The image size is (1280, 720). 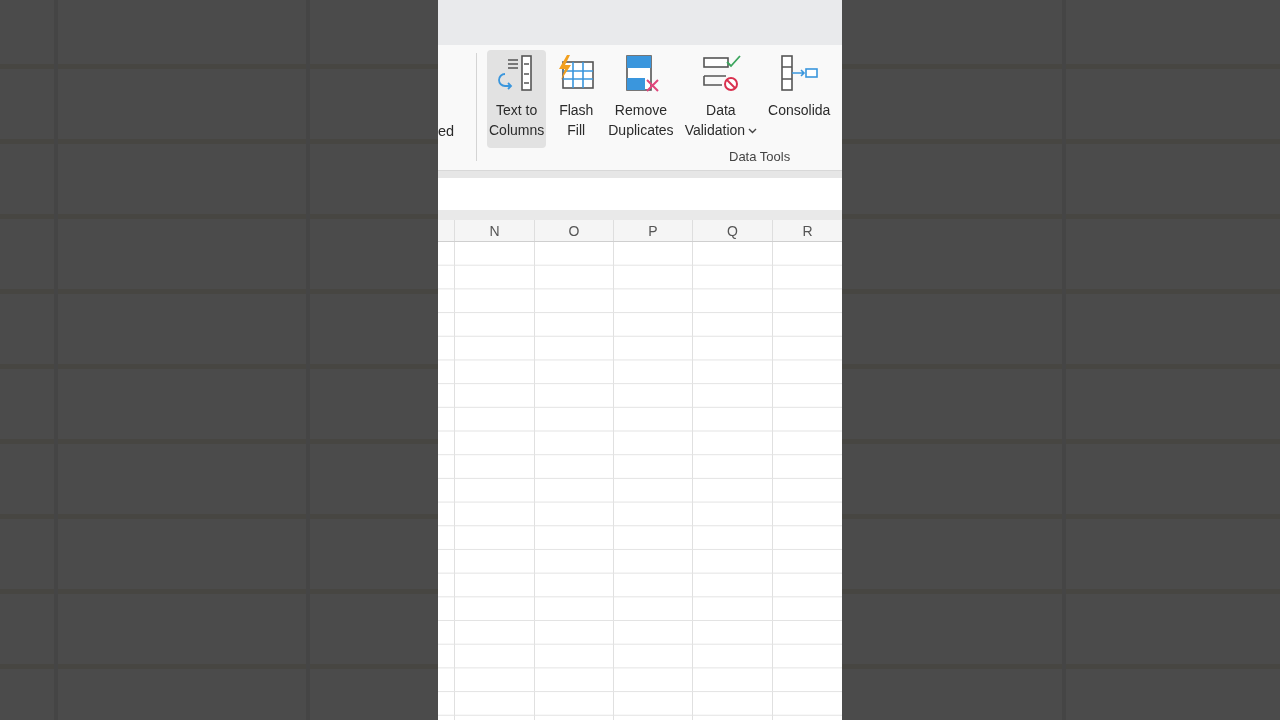 I want to click on column-header: P, so click(x=653, y=230).